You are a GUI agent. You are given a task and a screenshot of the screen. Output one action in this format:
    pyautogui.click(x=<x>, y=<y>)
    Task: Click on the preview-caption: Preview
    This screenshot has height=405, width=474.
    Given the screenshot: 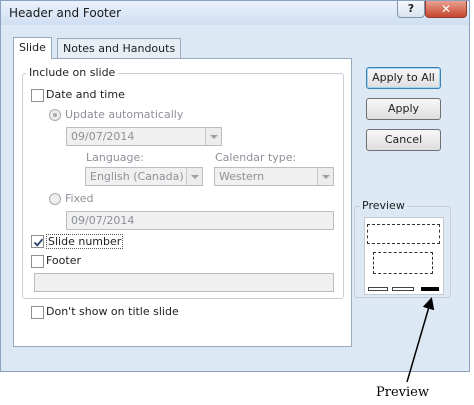 What is the action you would take?
    pyautogui.click(x=402, y=392)
    